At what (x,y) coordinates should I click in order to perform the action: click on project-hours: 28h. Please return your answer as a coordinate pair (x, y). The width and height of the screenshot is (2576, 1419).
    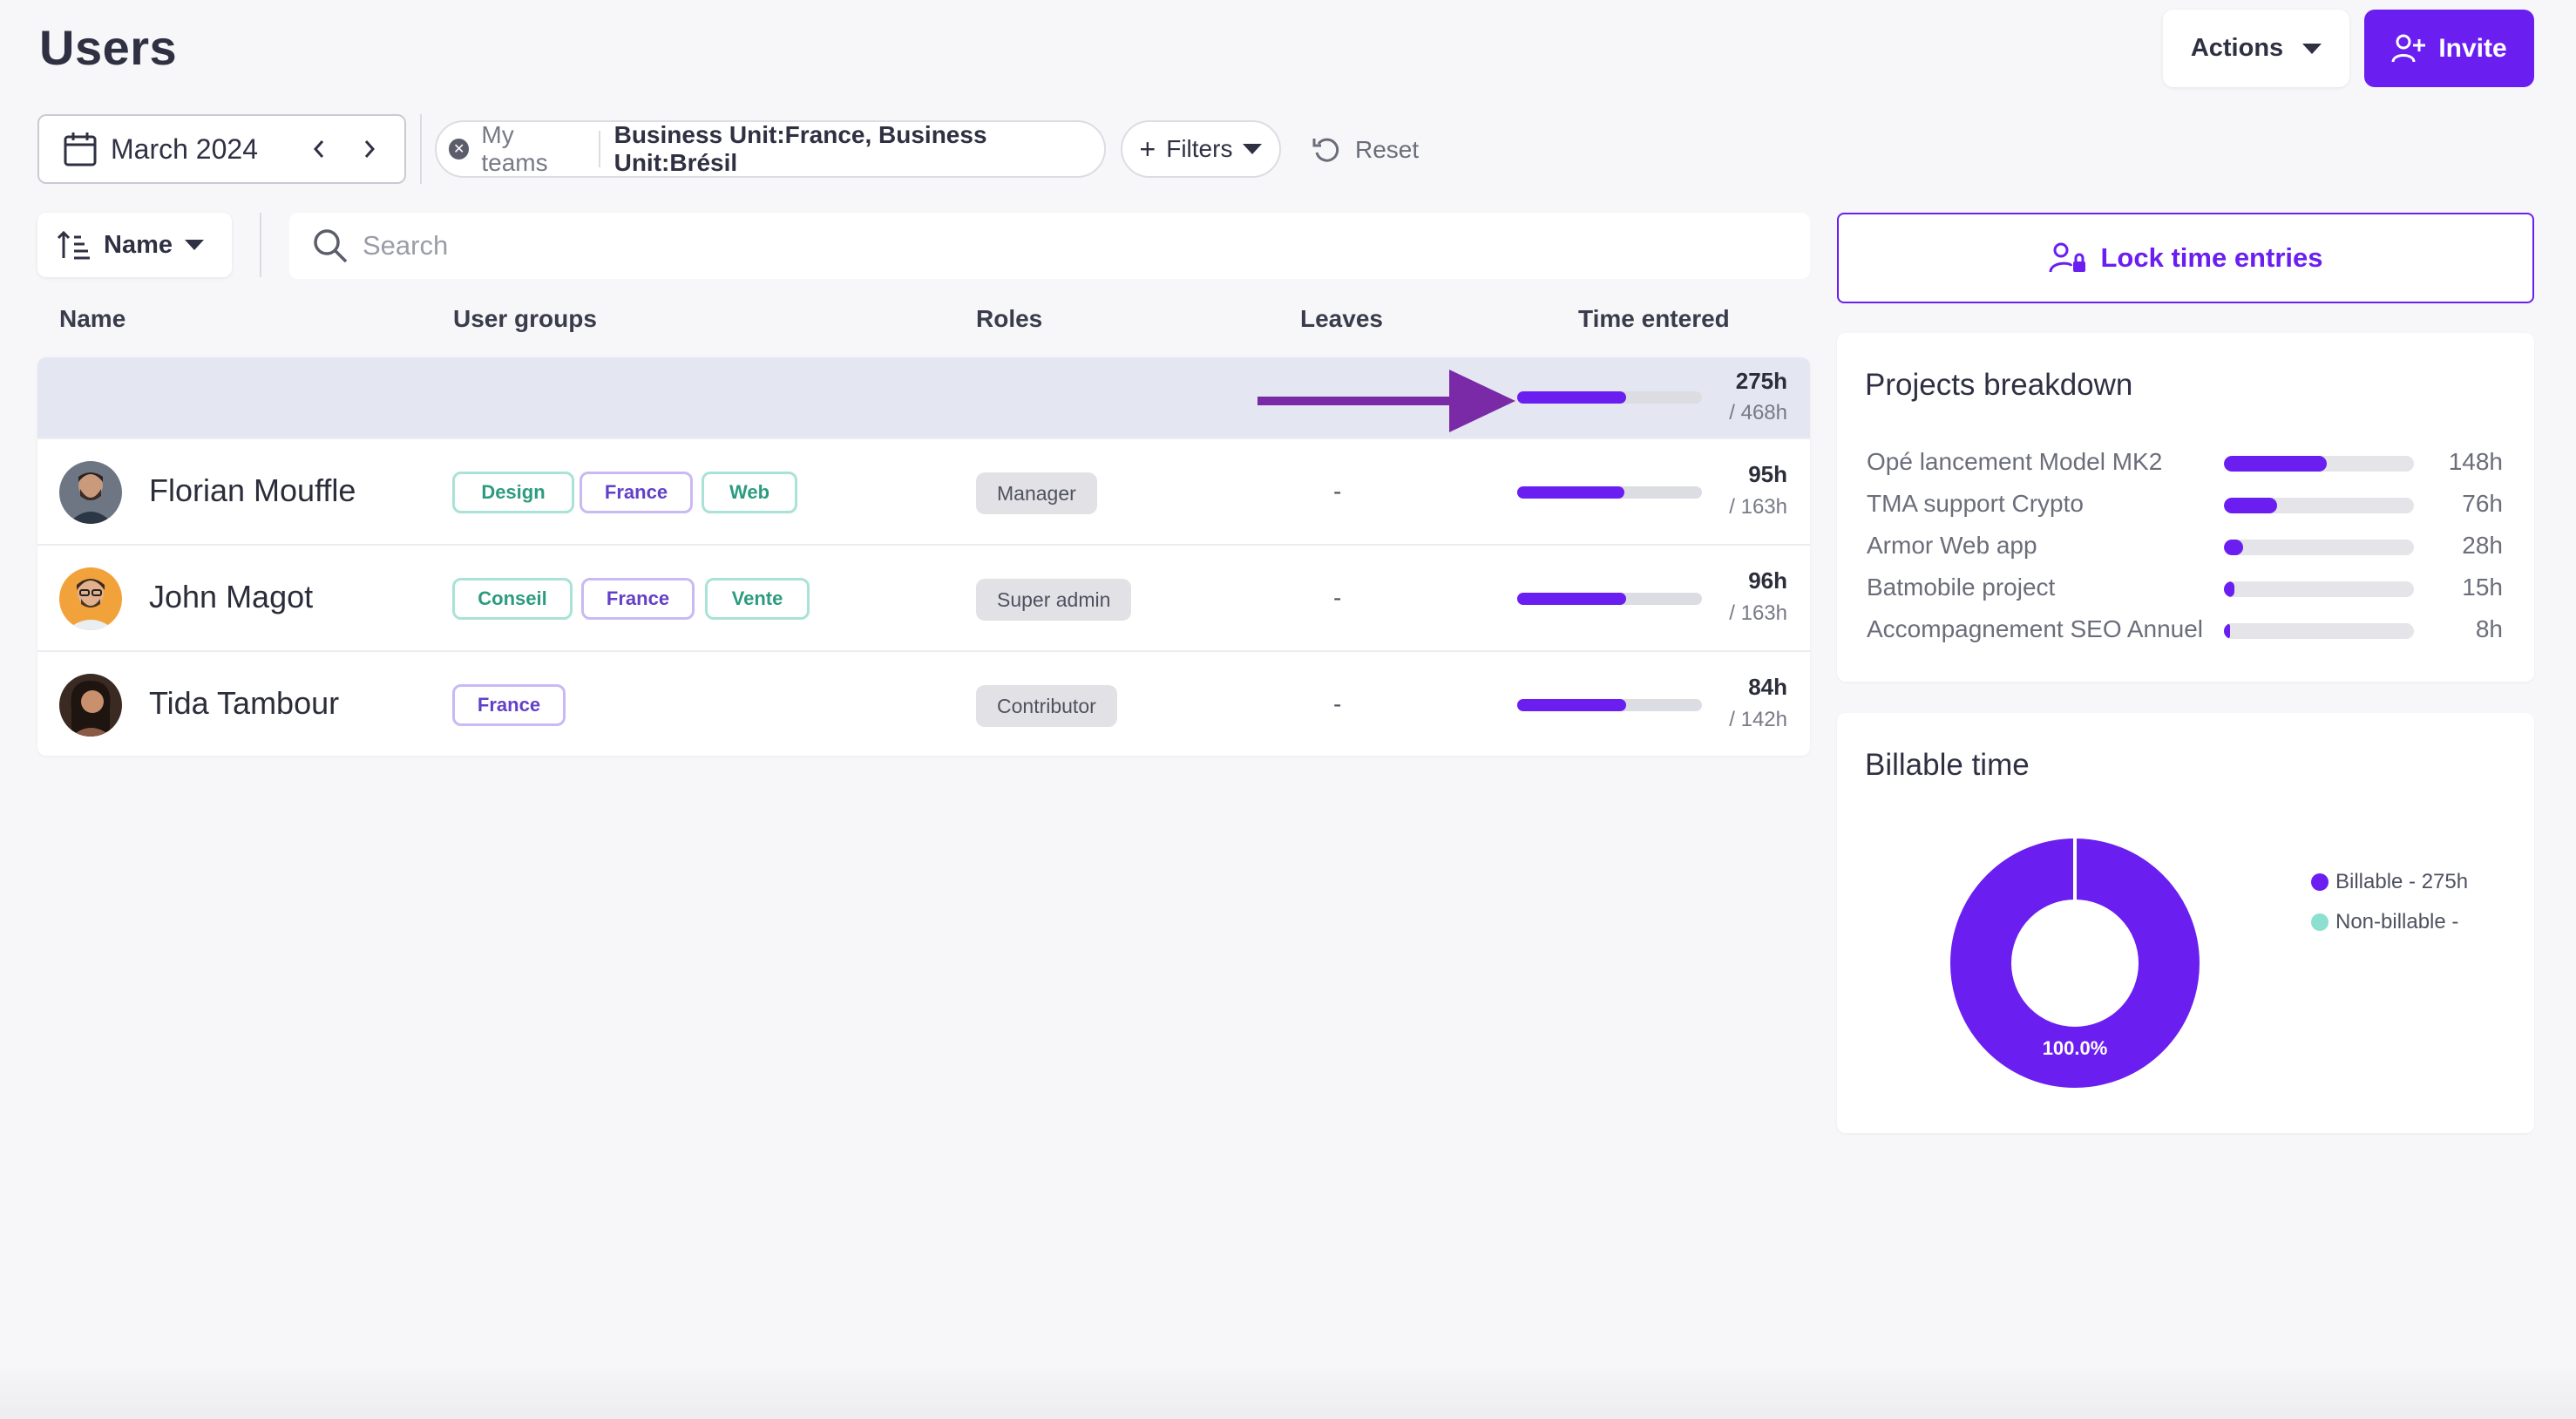
    Looking at the image, I should click on (2483, 545).